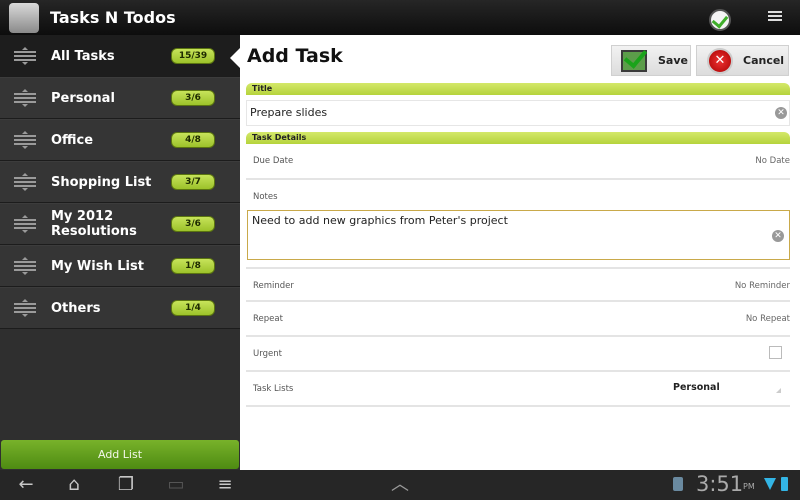 The image size is (800, 500). What do you see at coordinates (225, 485) in the screenshot?
I see `menu-icon: ≡` at bounding box center [225, 485].